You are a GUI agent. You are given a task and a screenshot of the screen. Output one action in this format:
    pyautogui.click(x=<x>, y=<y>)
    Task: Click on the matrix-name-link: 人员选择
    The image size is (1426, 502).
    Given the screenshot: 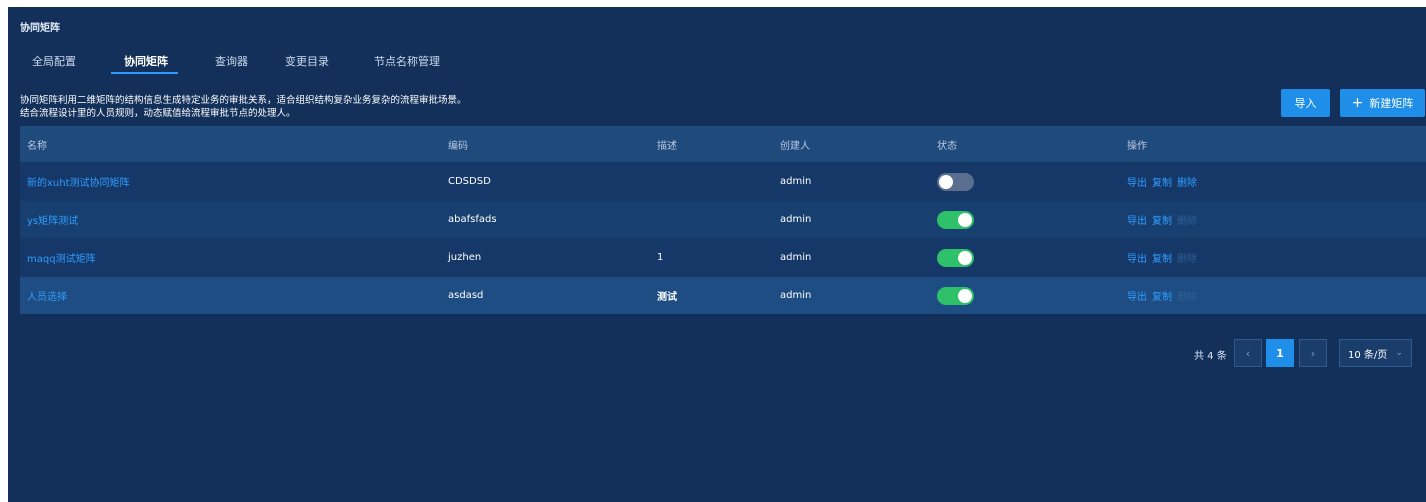 What is the action you would take?
    pyautogui.click(x=47, y=295)
    